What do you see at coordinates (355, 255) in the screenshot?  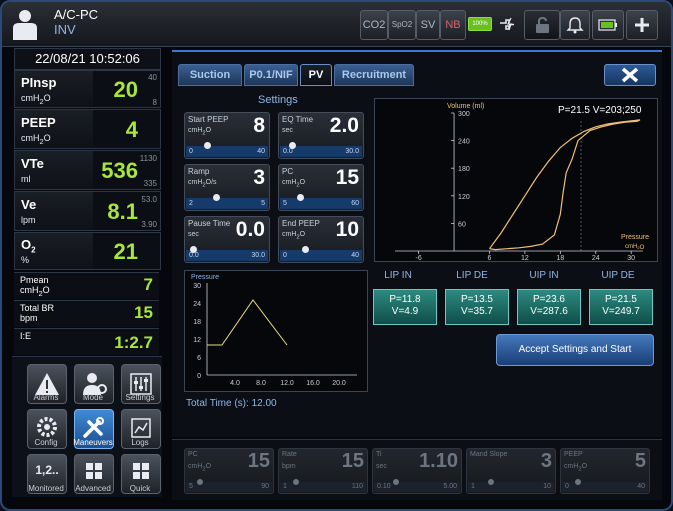 I see `slider-max: 40` at bounding box center [355, 255].